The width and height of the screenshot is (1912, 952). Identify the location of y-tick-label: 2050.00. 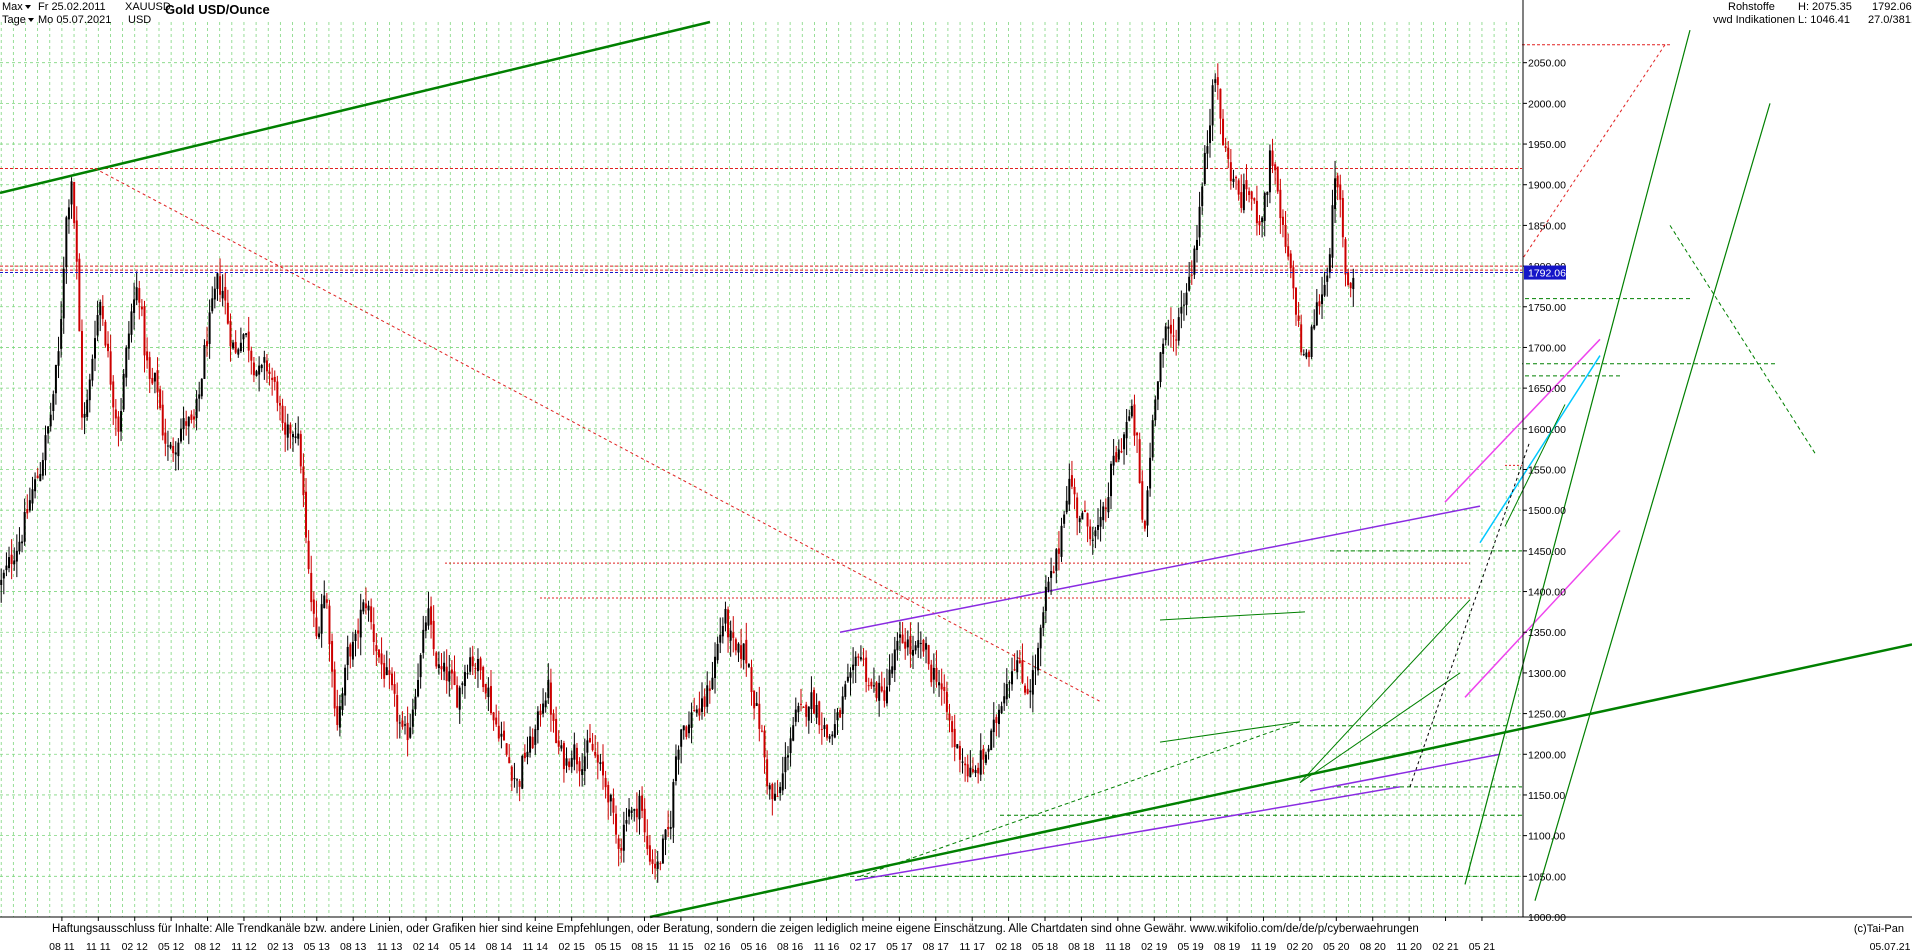
(1547, 64).